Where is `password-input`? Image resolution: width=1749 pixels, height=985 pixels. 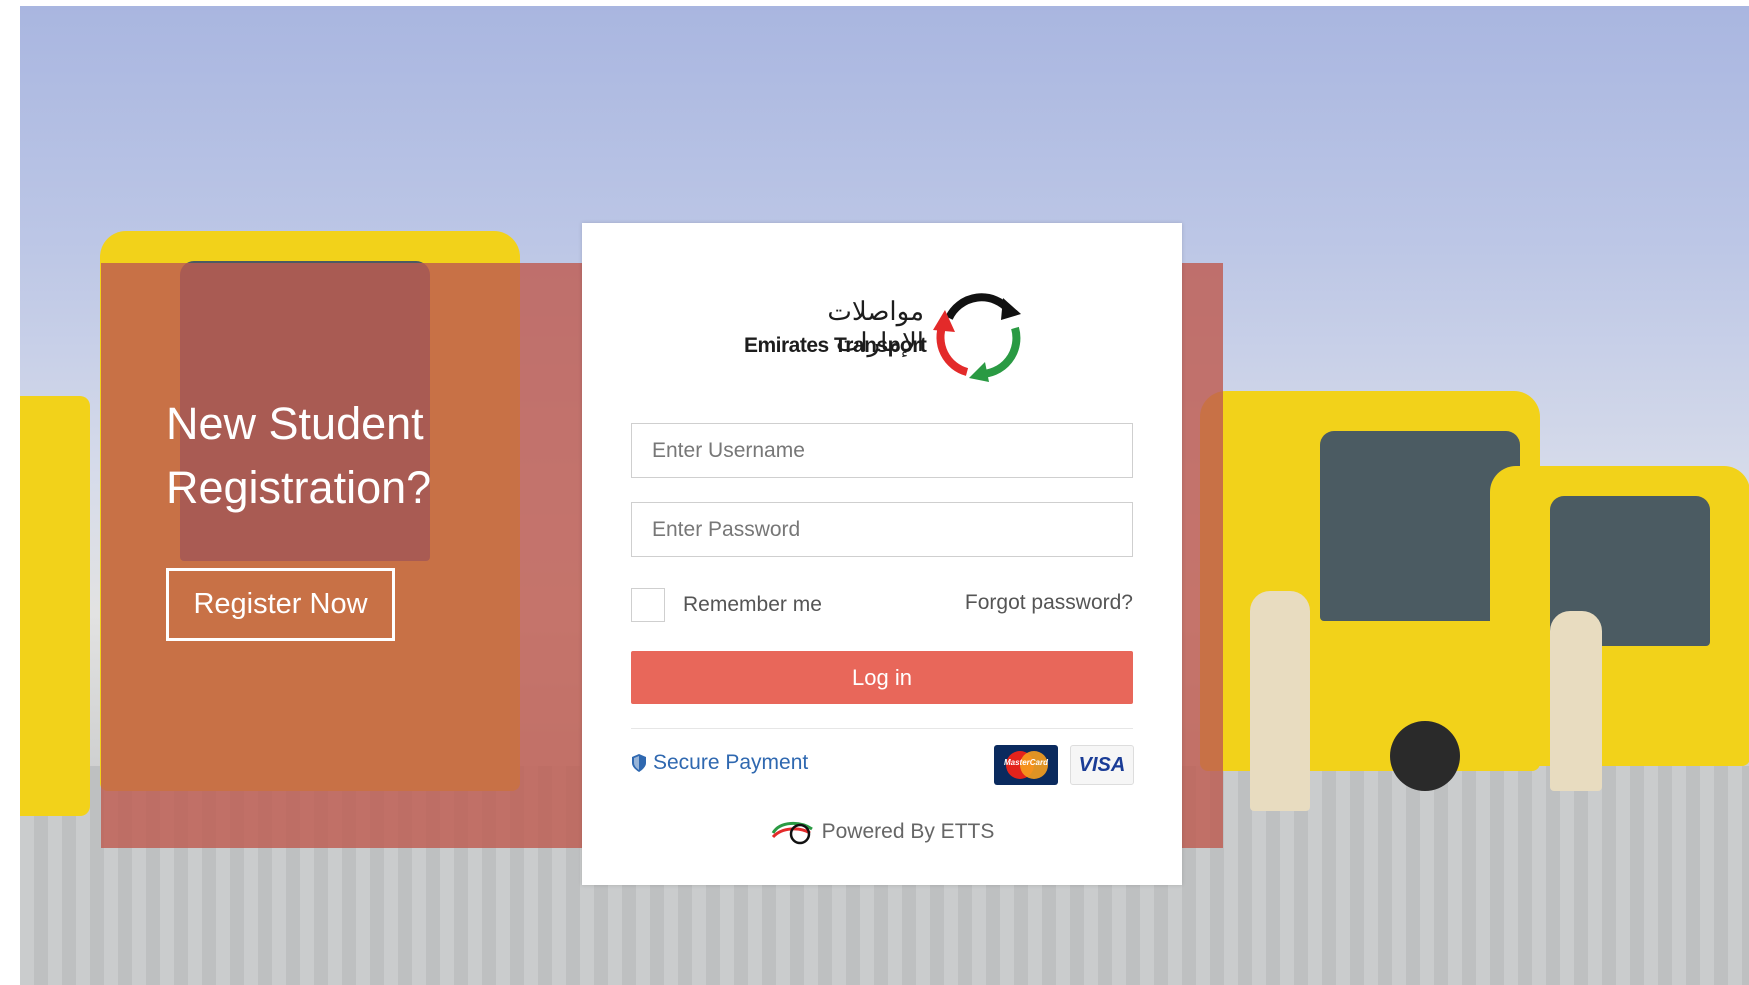
password-input is located at coordinates (882, 529).